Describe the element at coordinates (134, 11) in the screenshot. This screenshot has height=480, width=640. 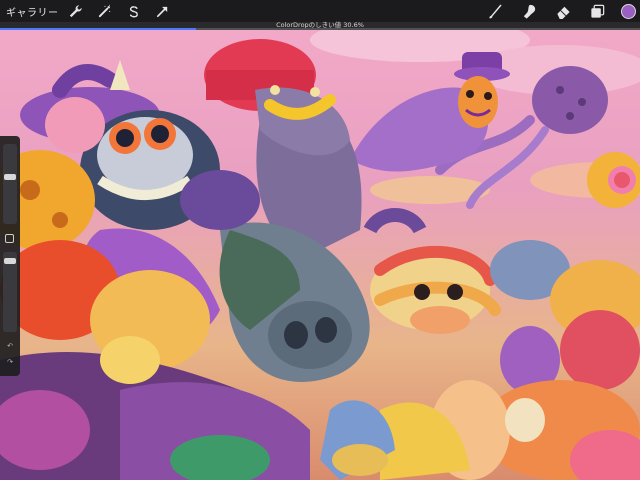
I see `selection-s-icon` at that location.